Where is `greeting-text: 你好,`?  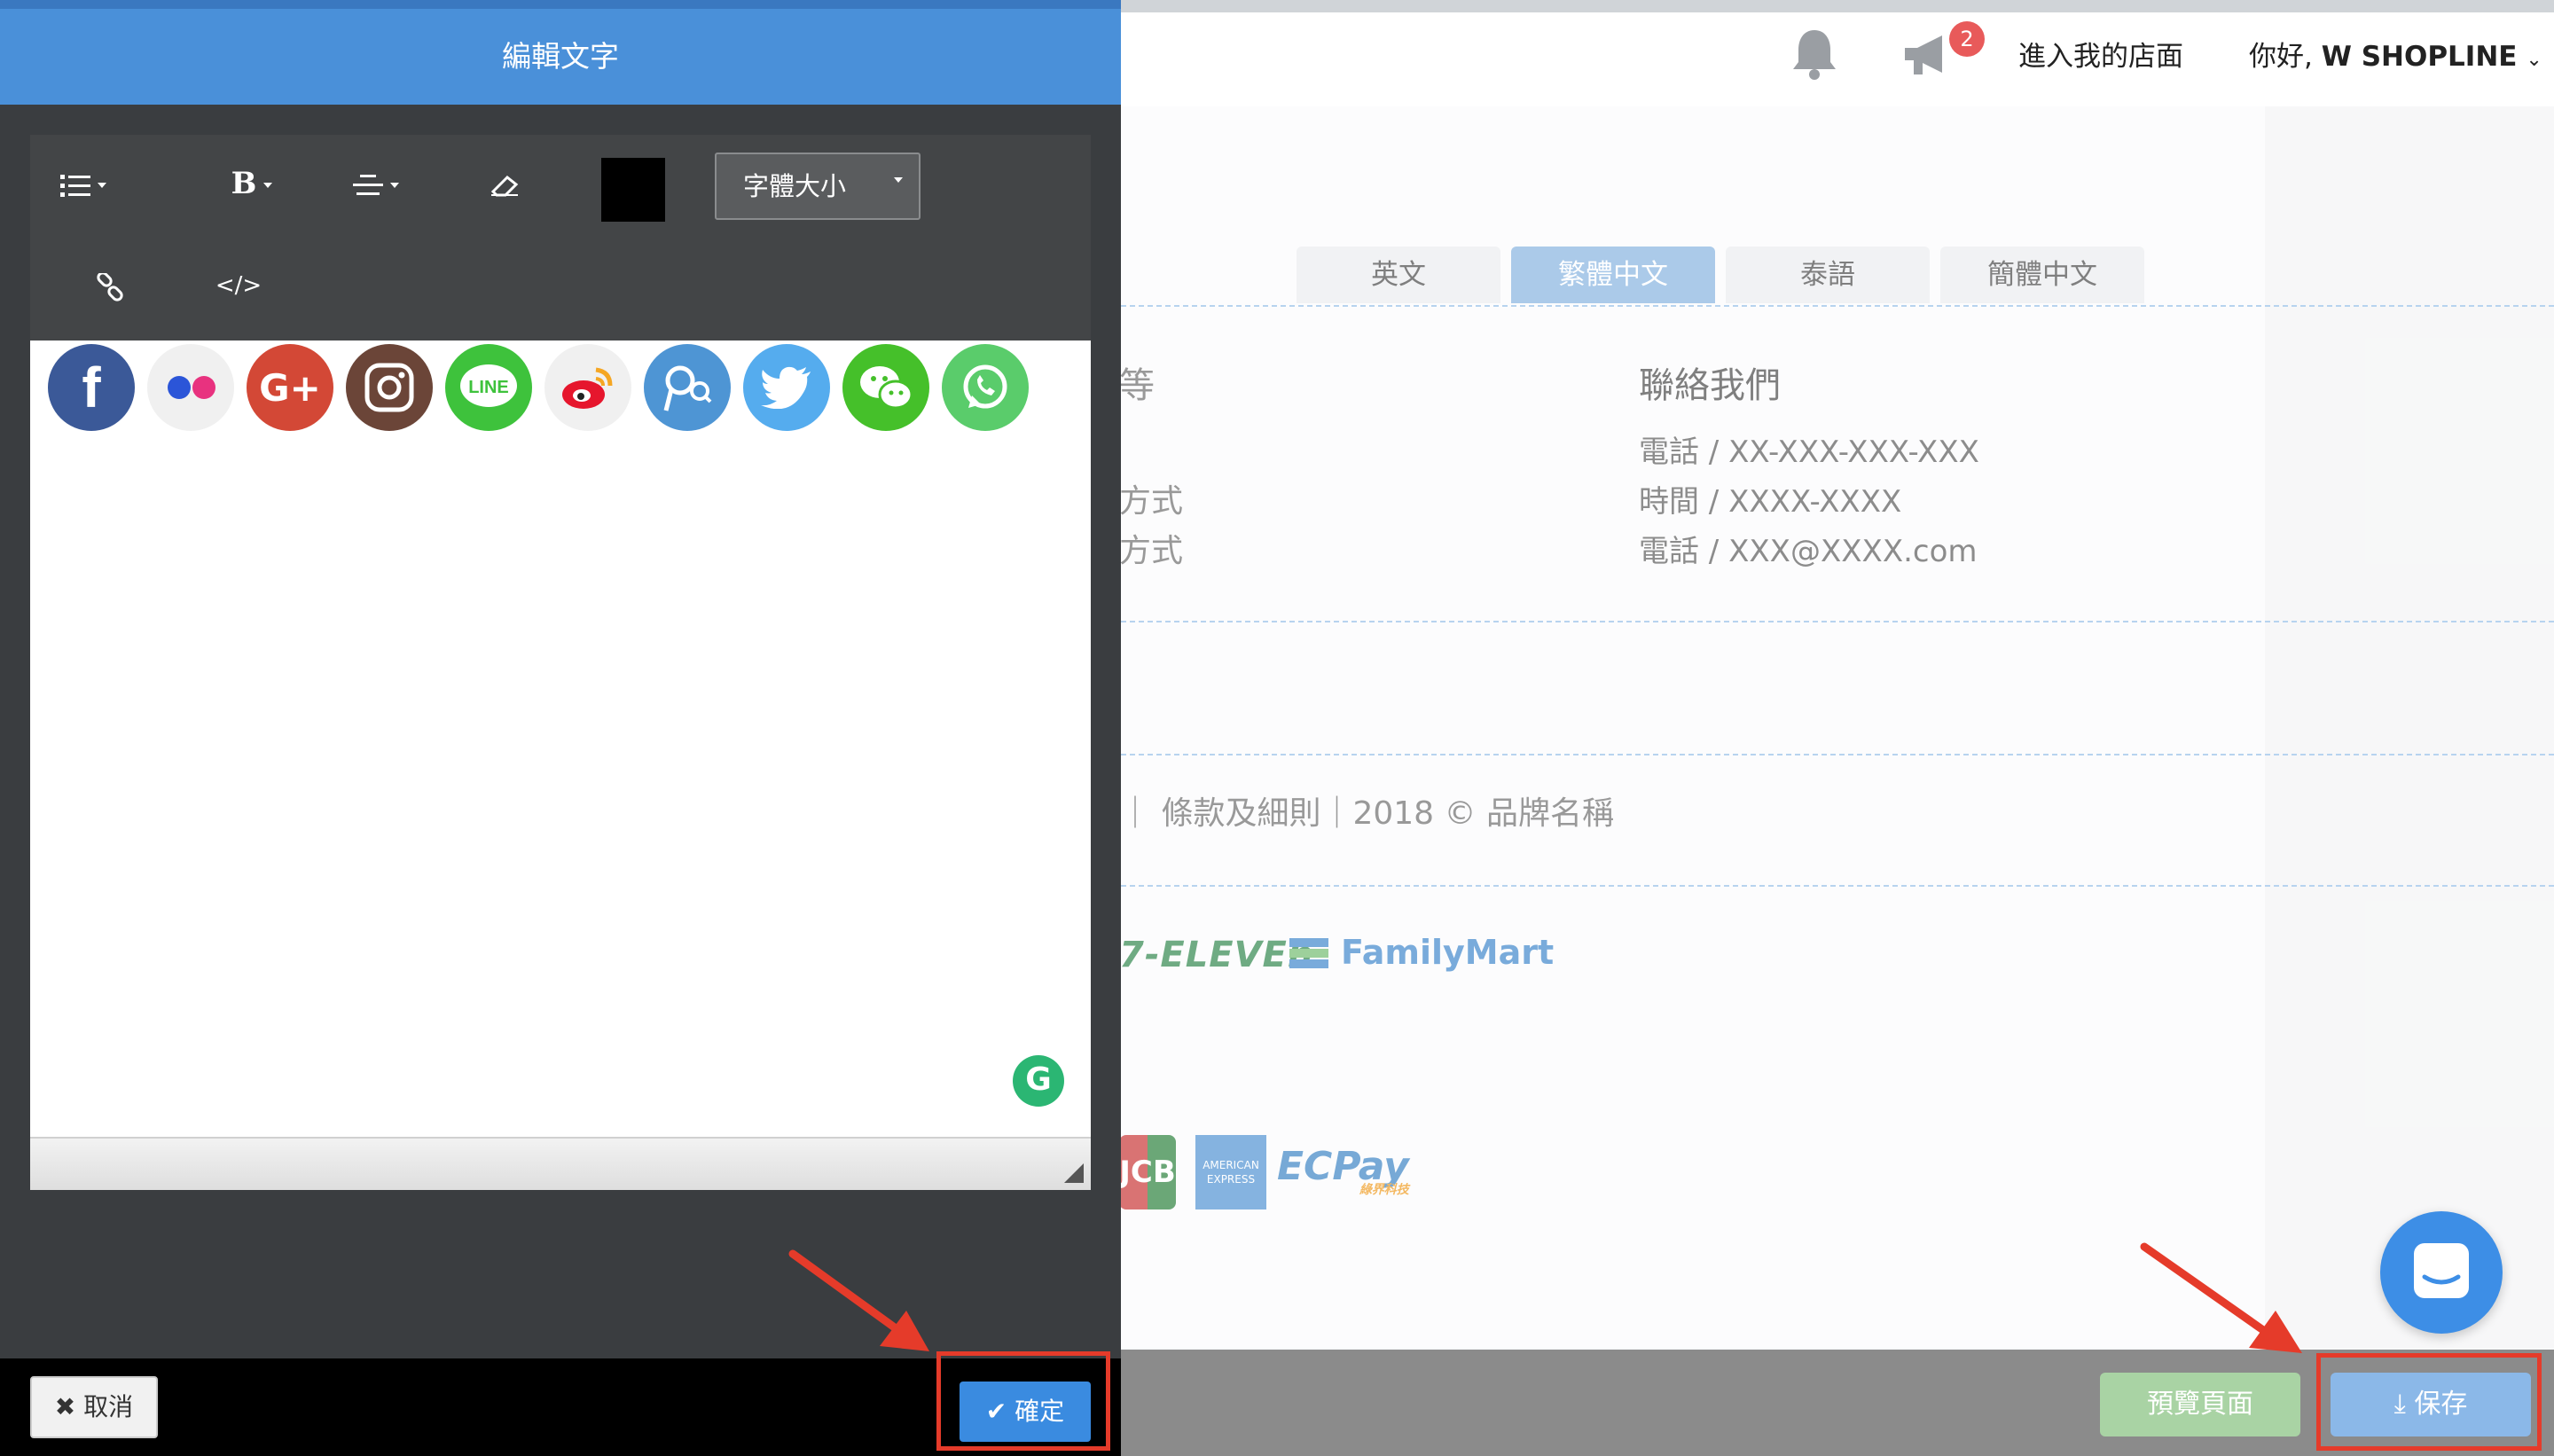 greeting-text: 你好, is located at coordinates (2281, 57).